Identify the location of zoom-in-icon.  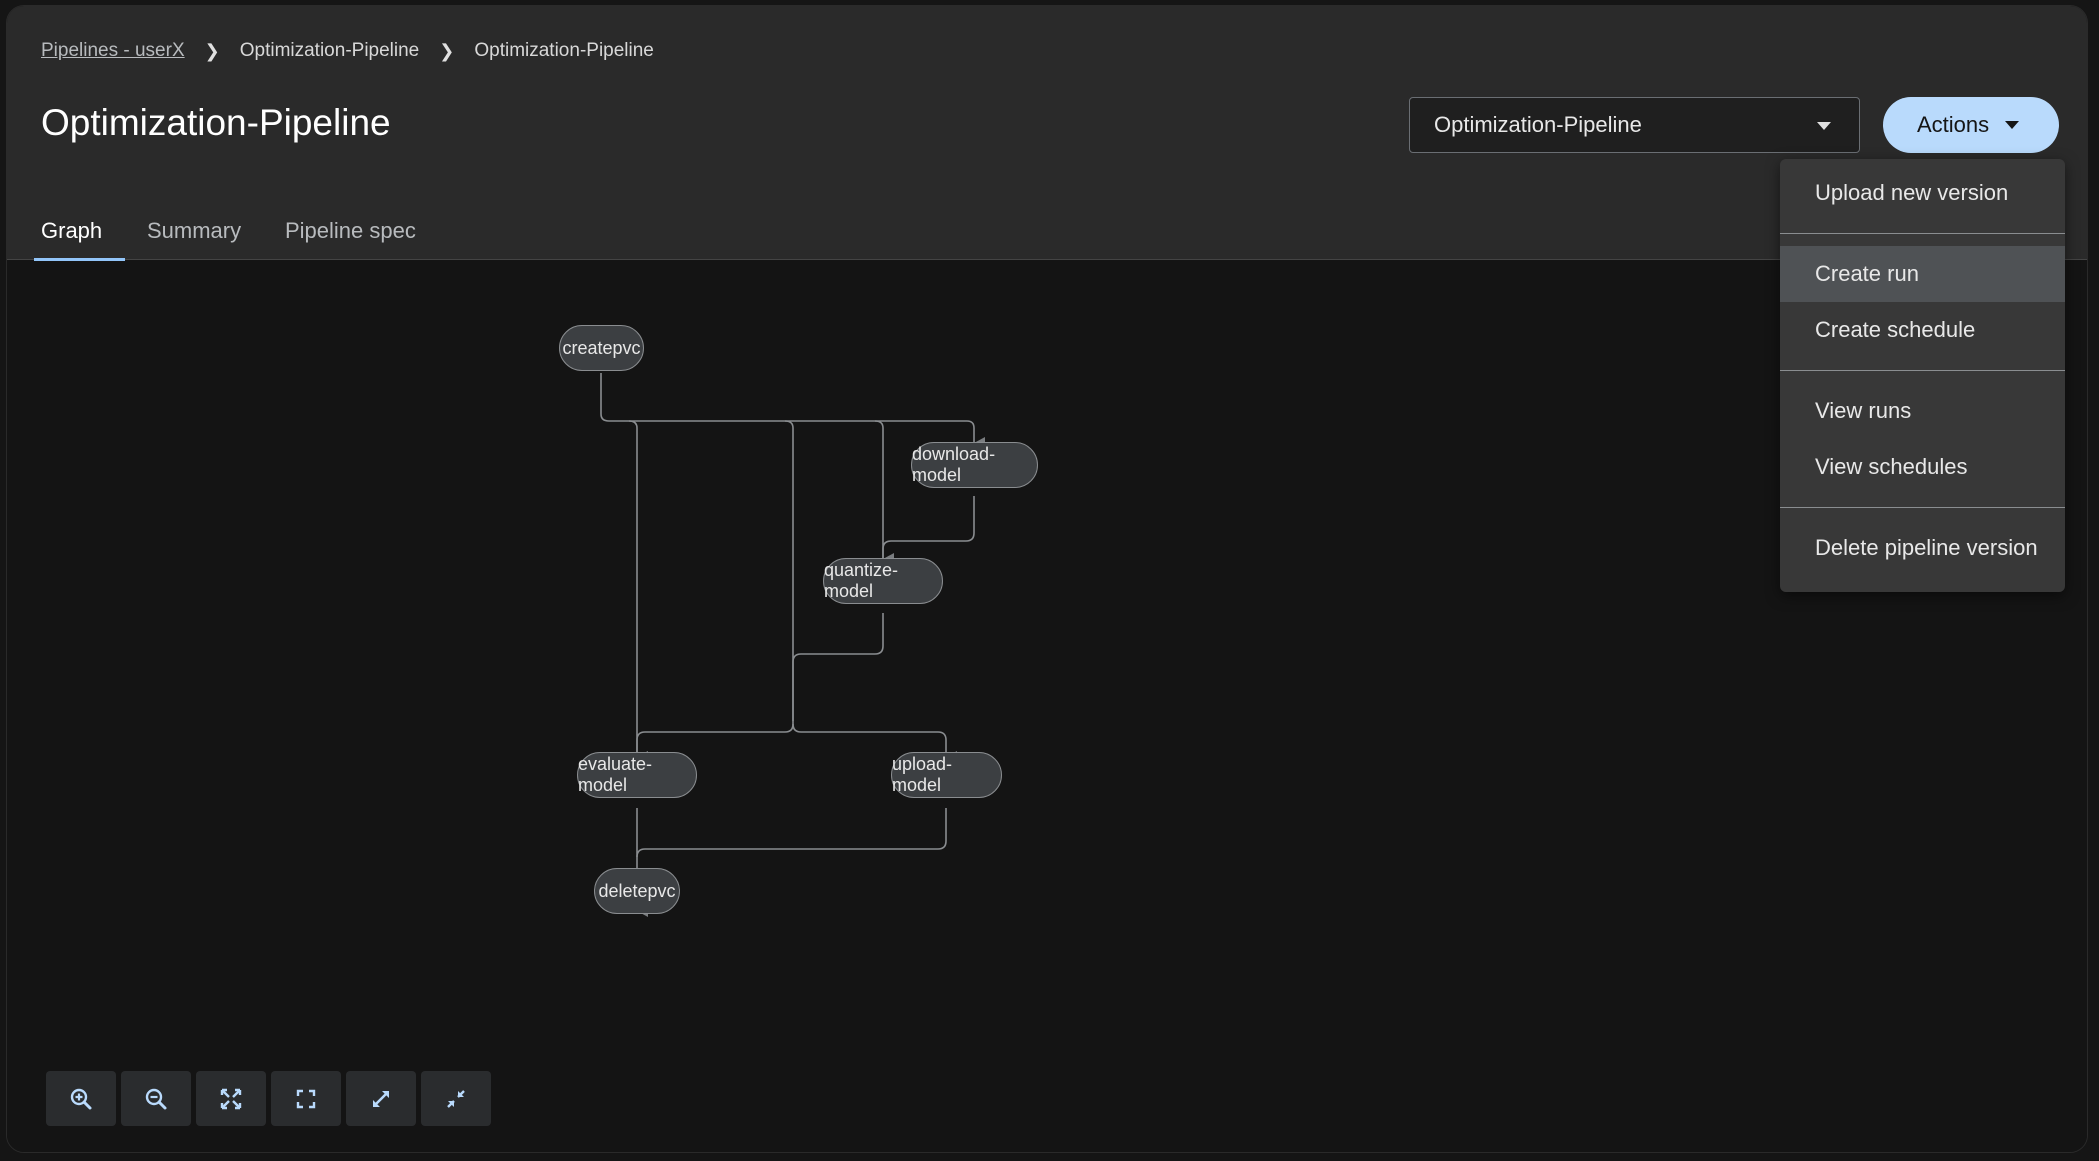
(81, 1098).